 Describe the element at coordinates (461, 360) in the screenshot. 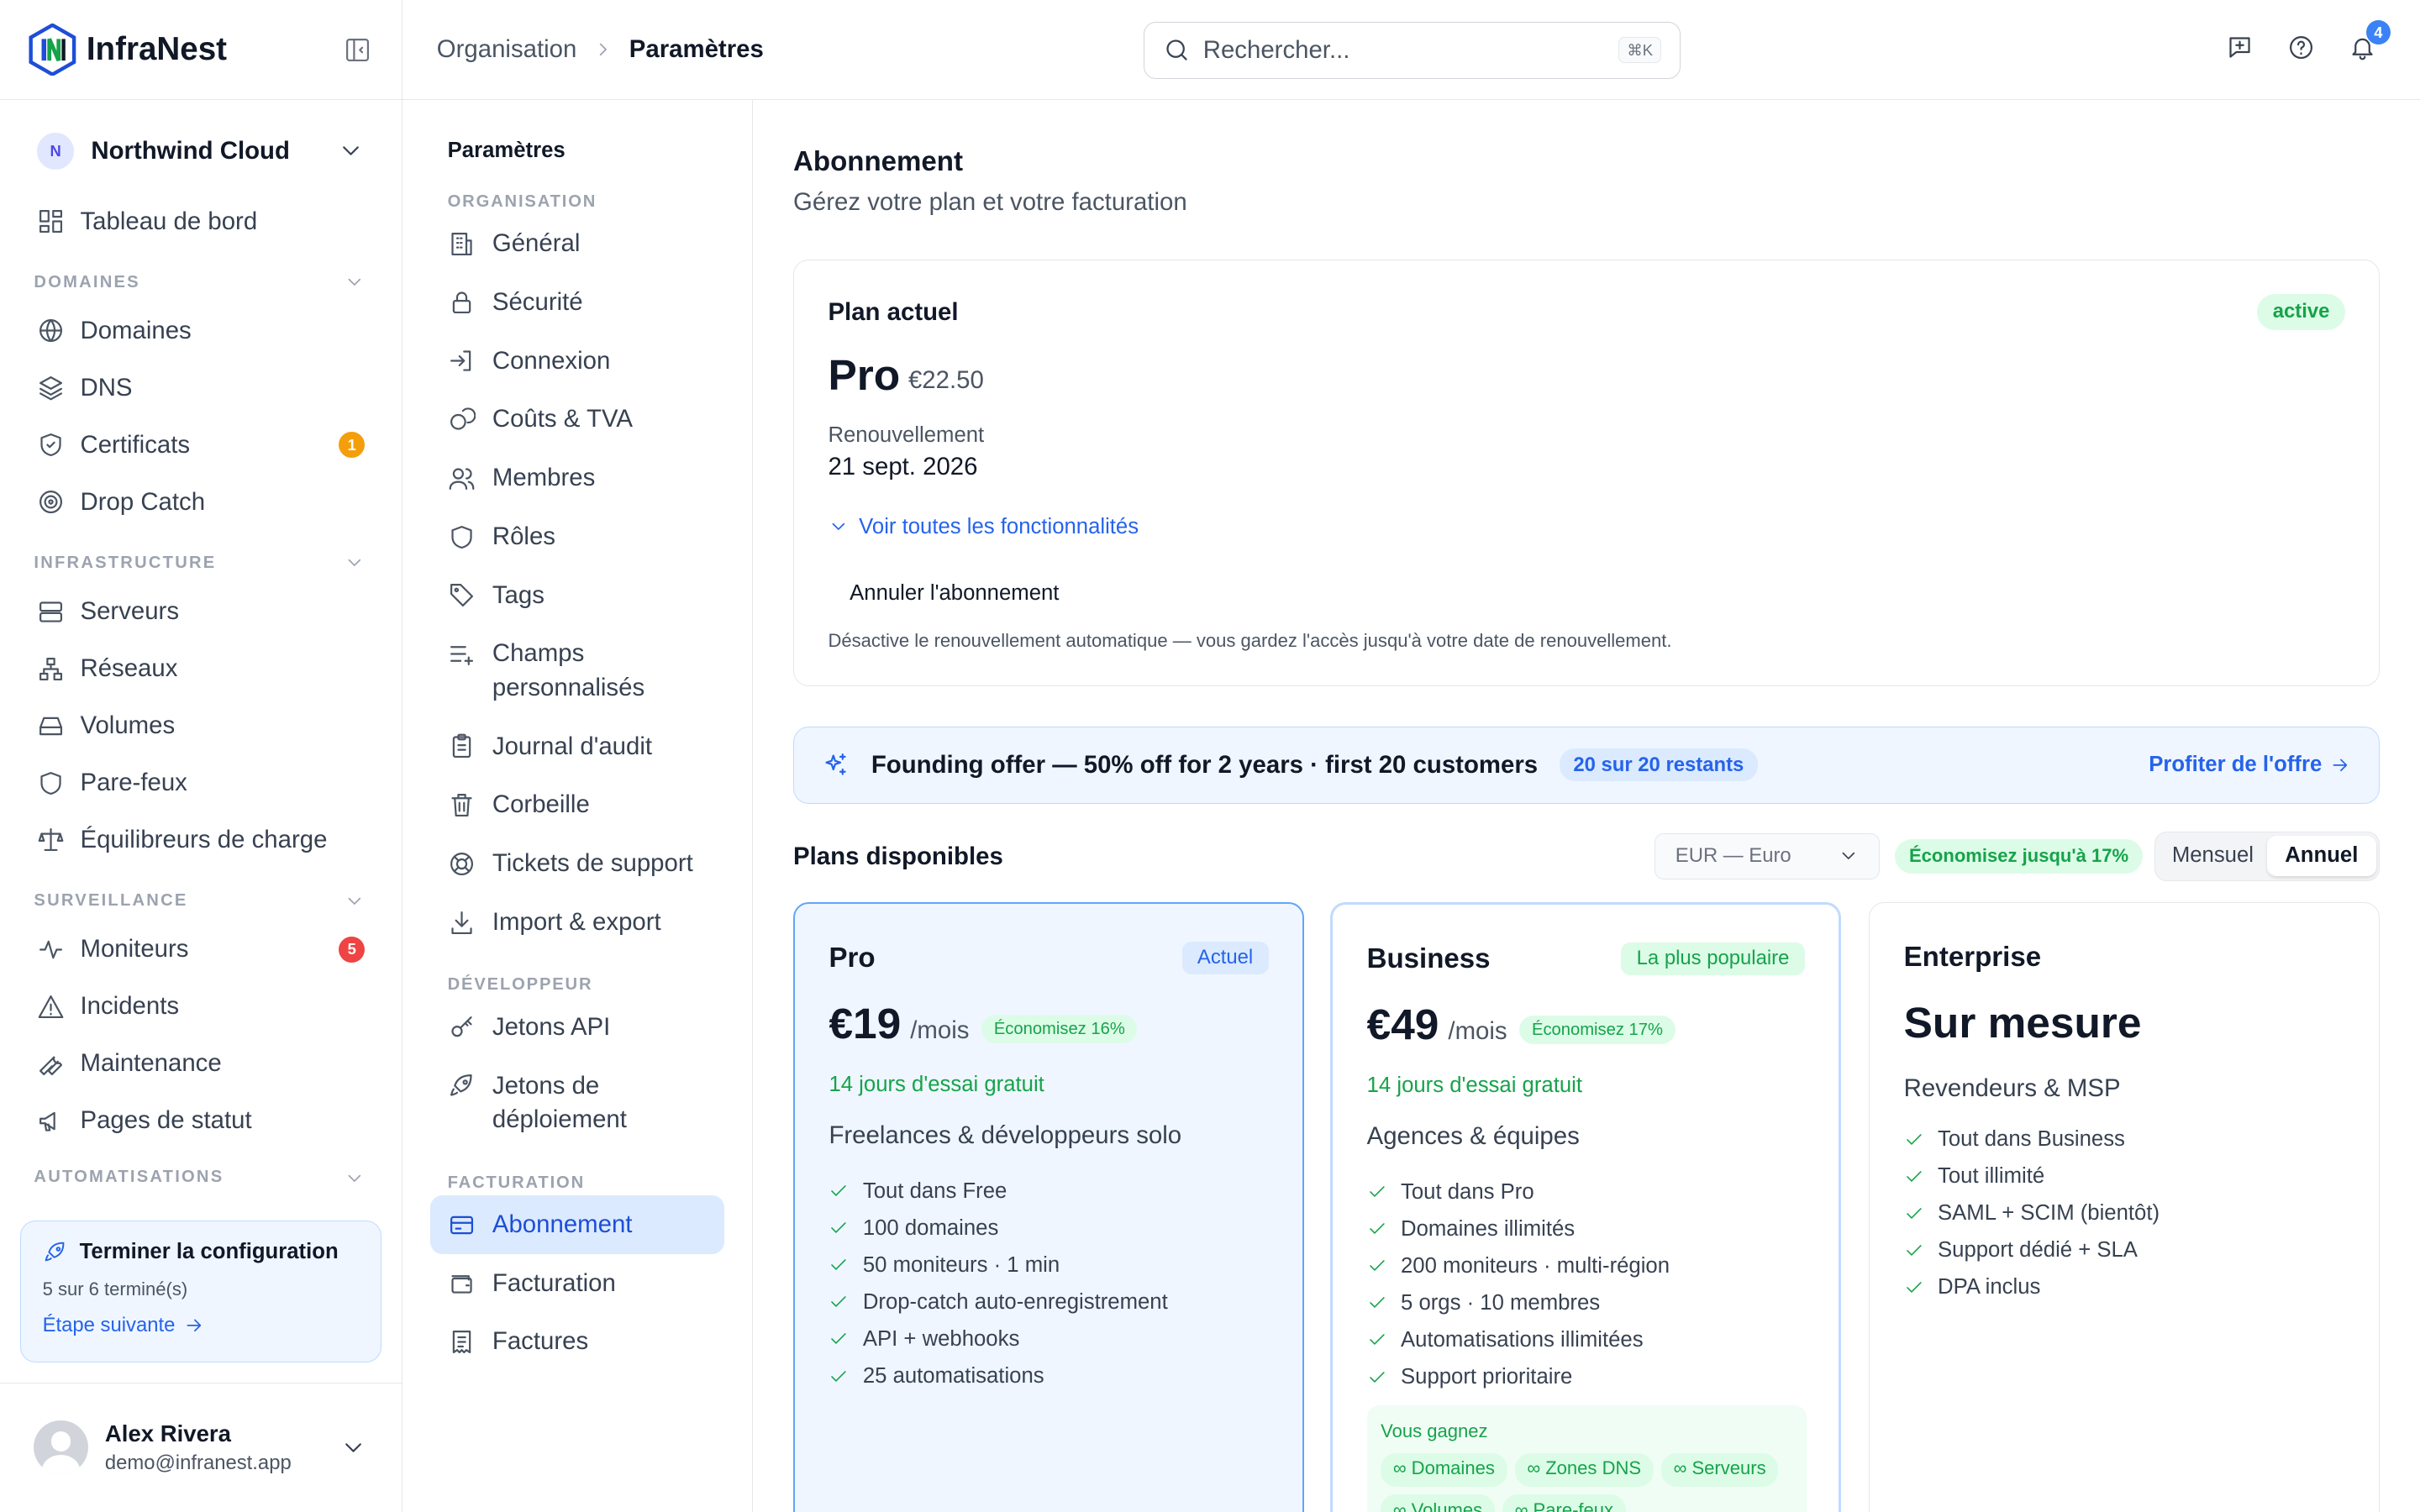

I see `login-icon` at that location.